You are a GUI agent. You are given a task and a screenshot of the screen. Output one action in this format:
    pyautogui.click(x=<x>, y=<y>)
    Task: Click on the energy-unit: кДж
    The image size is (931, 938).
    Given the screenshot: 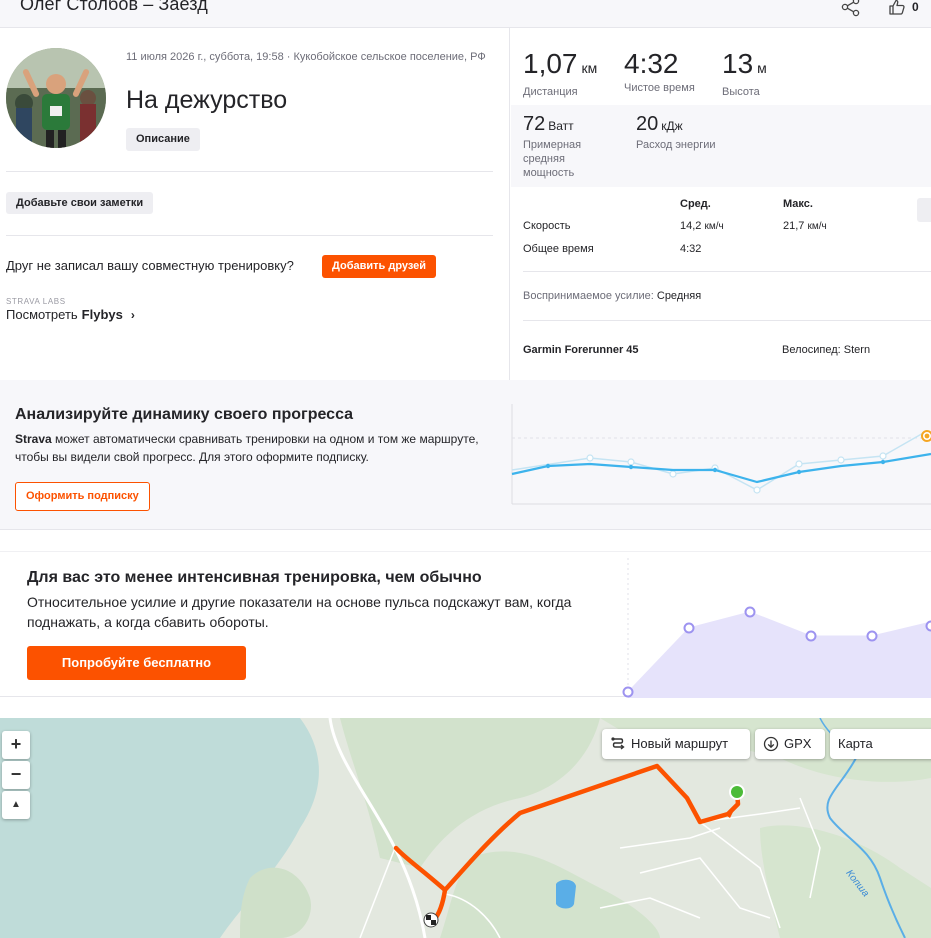 What is the action you would take?
    pyautogui.click(x=672, y=126)
    